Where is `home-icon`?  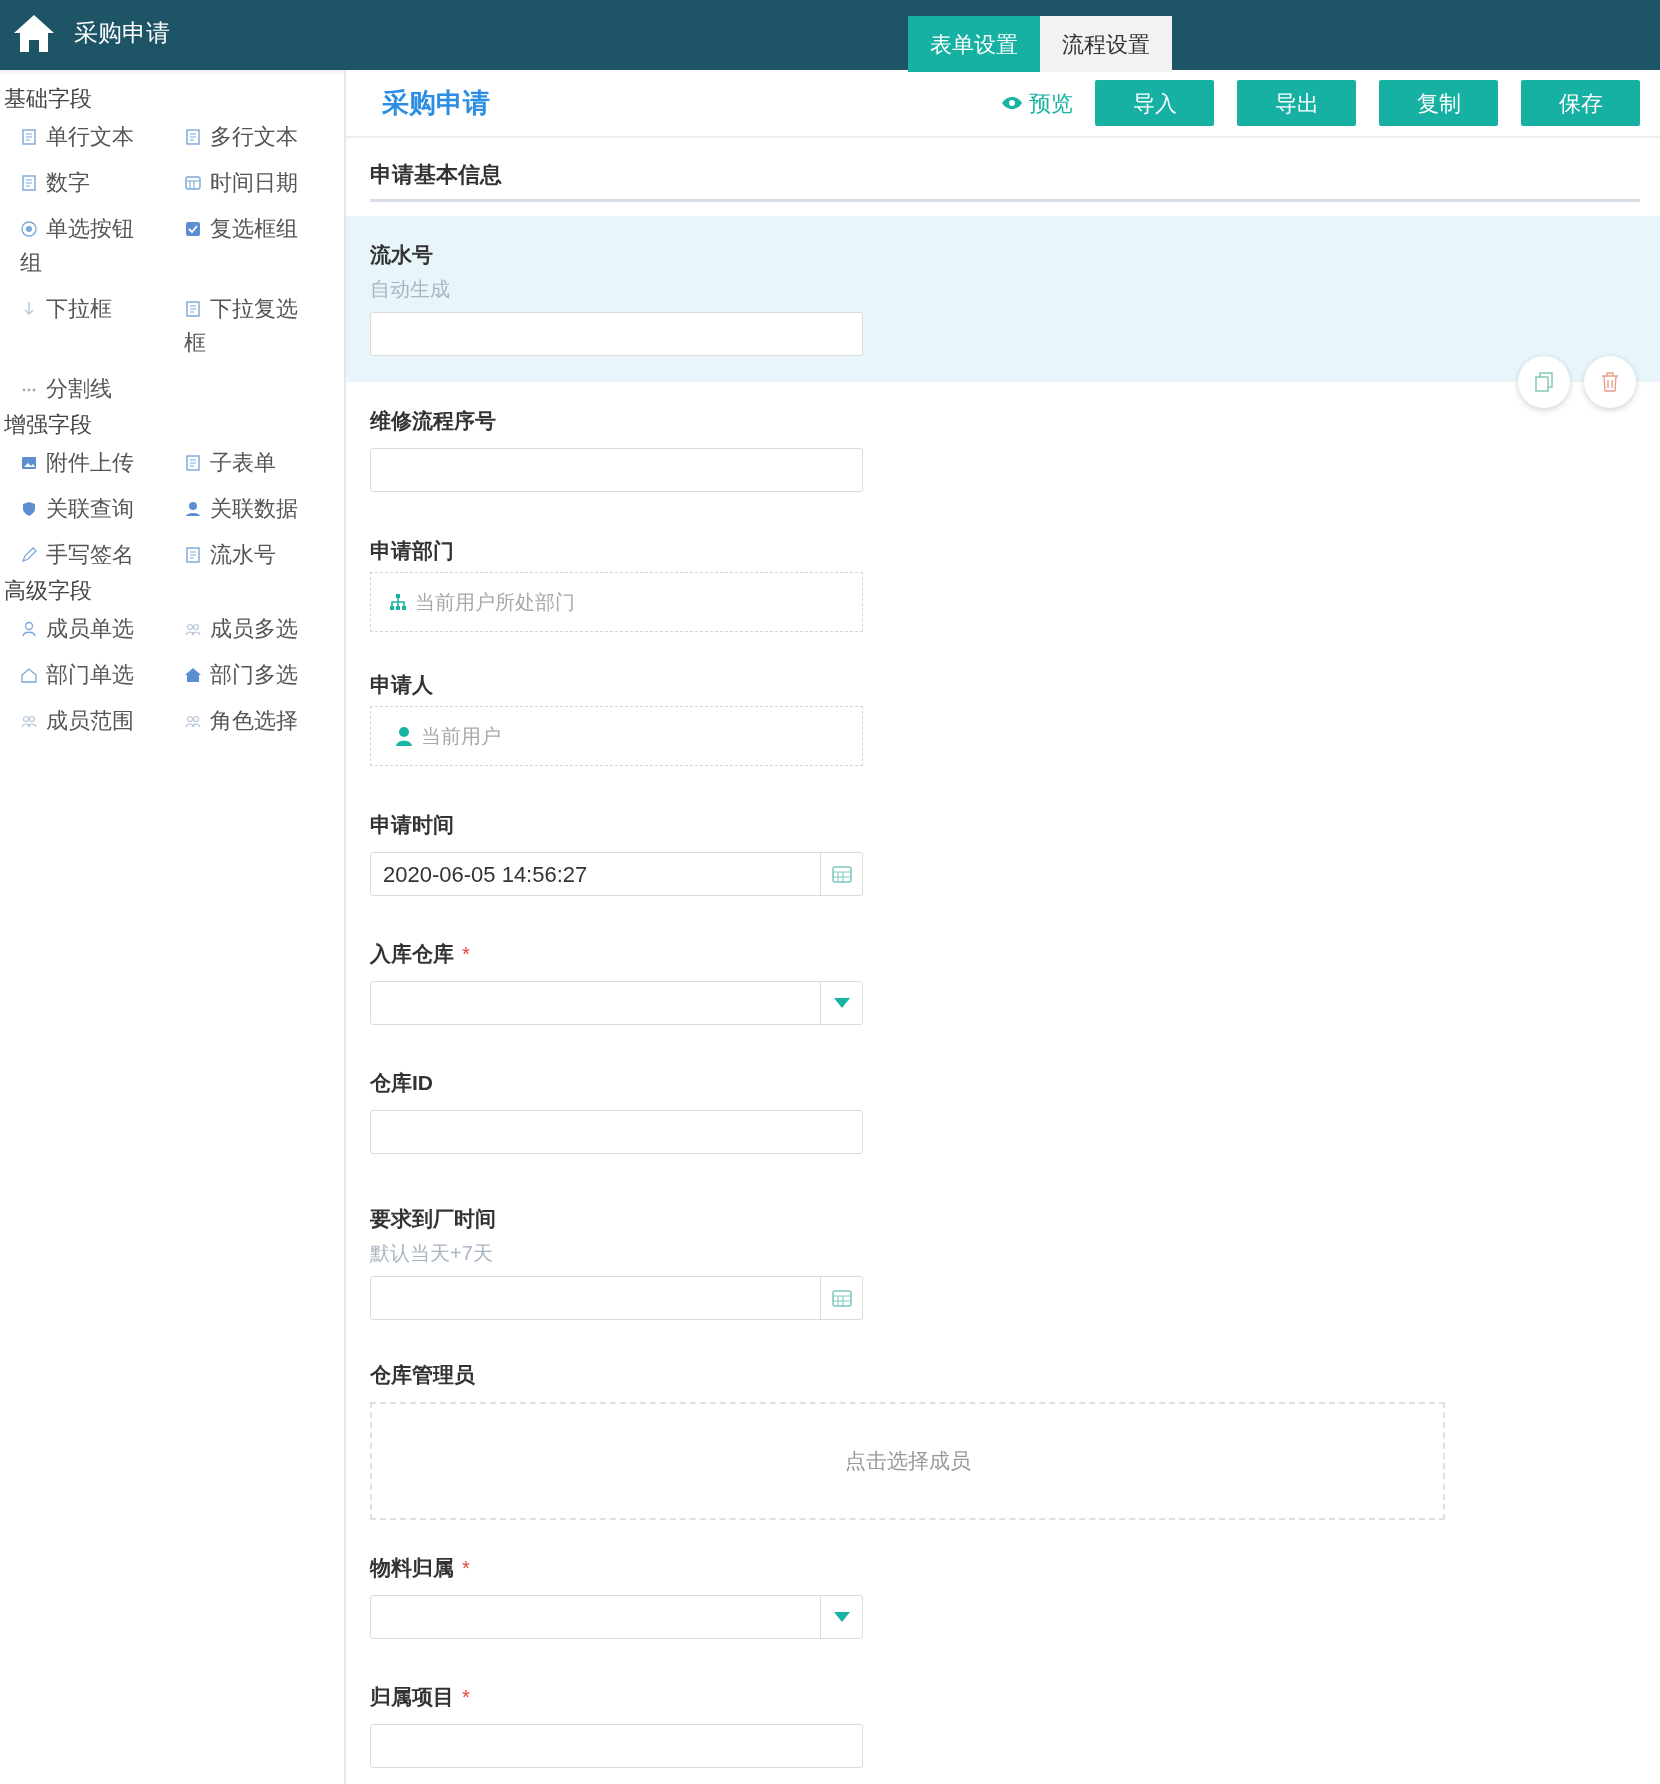
home-icon is located at coordinates (34, 33).